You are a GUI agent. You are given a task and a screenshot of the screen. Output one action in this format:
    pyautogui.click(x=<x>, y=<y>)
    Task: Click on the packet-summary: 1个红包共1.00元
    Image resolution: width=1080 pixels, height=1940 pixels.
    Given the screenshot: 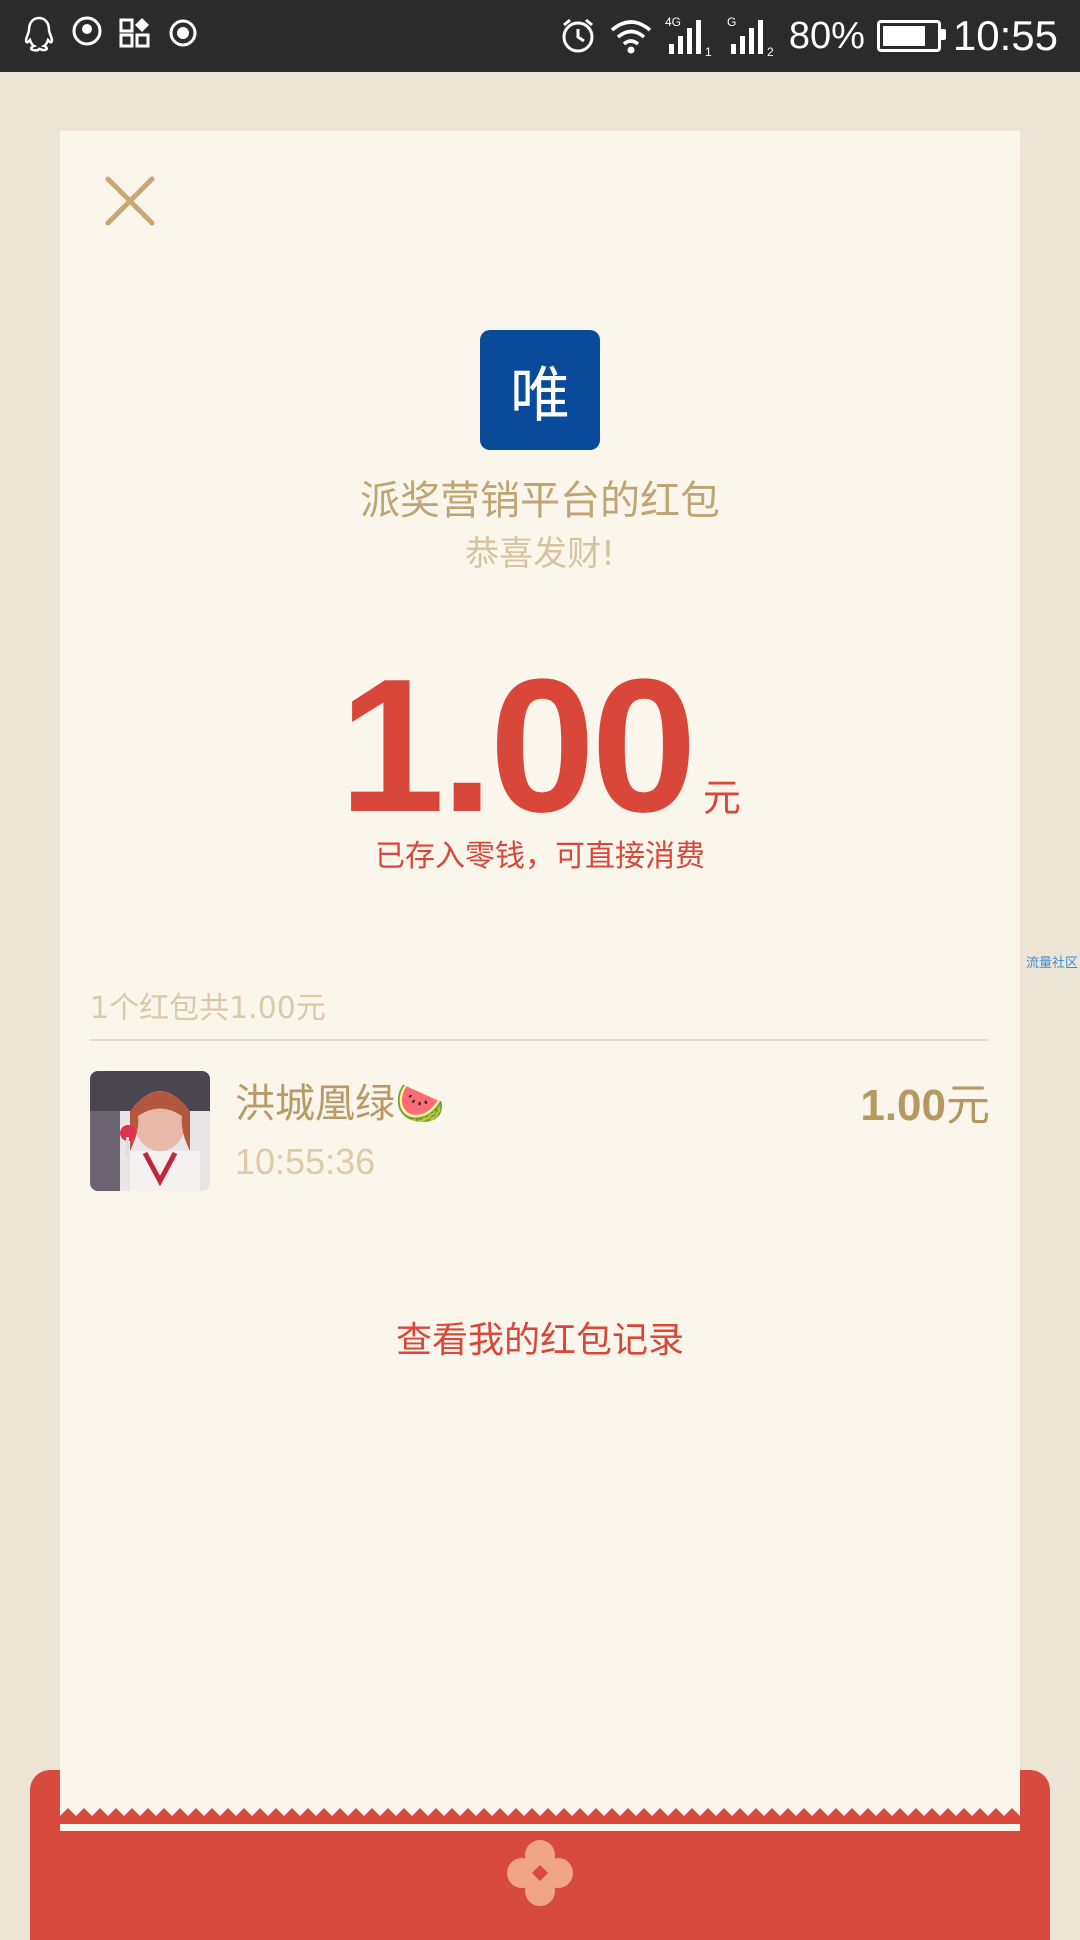 What is the action you would take?
    pyautogui.click(x=208, y=1008)
    